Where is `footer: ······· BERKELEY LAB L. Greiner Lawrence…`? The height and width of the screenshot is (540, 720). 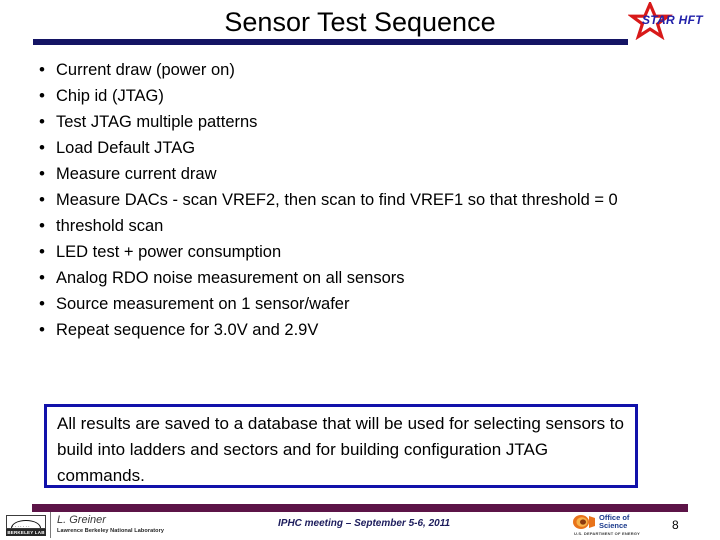
footer: ······· BERKELEY LAB L. Greiner Lawrence… is located at coordinates (360, 526).